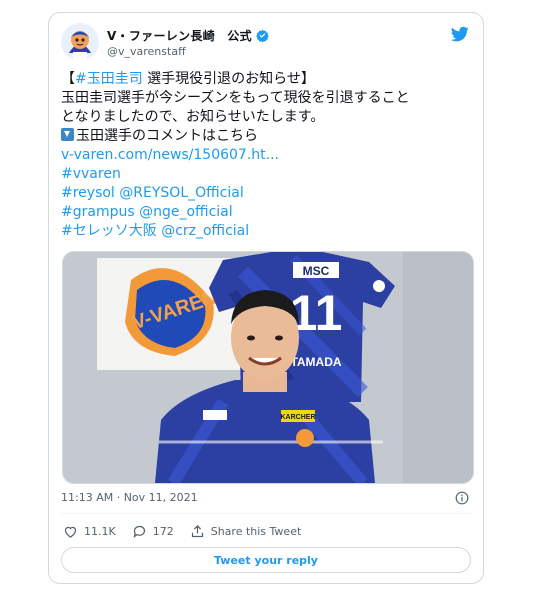 This screenshot has height=595, width=534. I want to click on mascot-avatar-image, so click(80, 42).